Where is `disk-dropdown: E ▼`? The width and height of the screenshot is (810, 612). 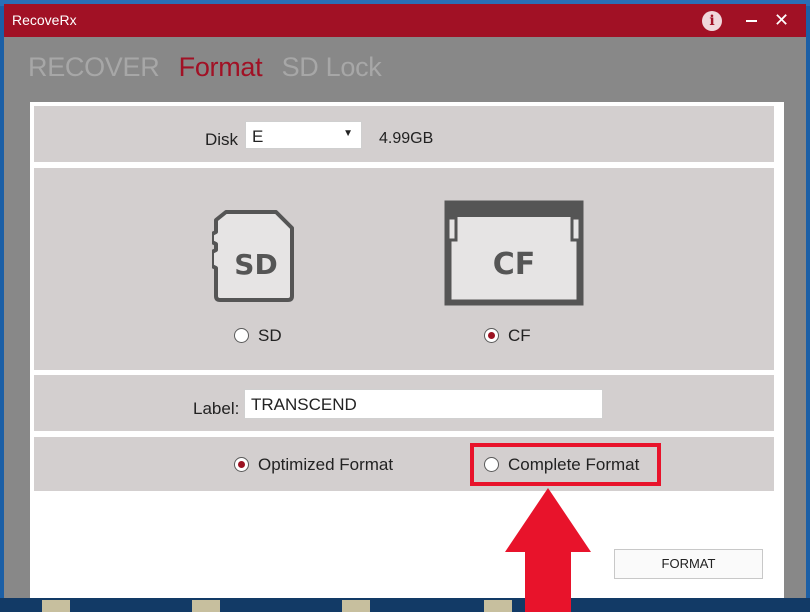
disk-dropdown: E ▼ is located at coordinates (303, 135).